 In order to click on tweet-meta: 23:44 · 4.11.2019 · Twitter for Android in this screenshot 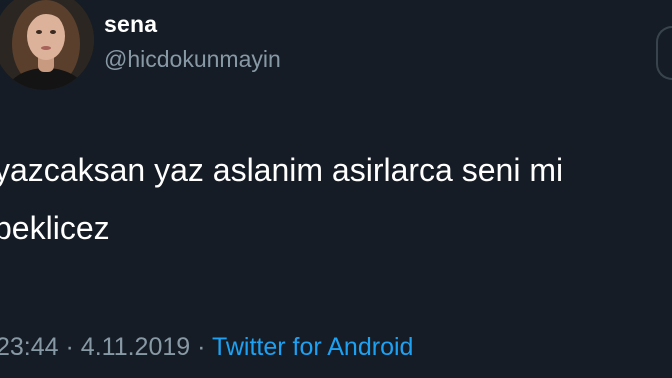, I will do `click(206, 347)`.